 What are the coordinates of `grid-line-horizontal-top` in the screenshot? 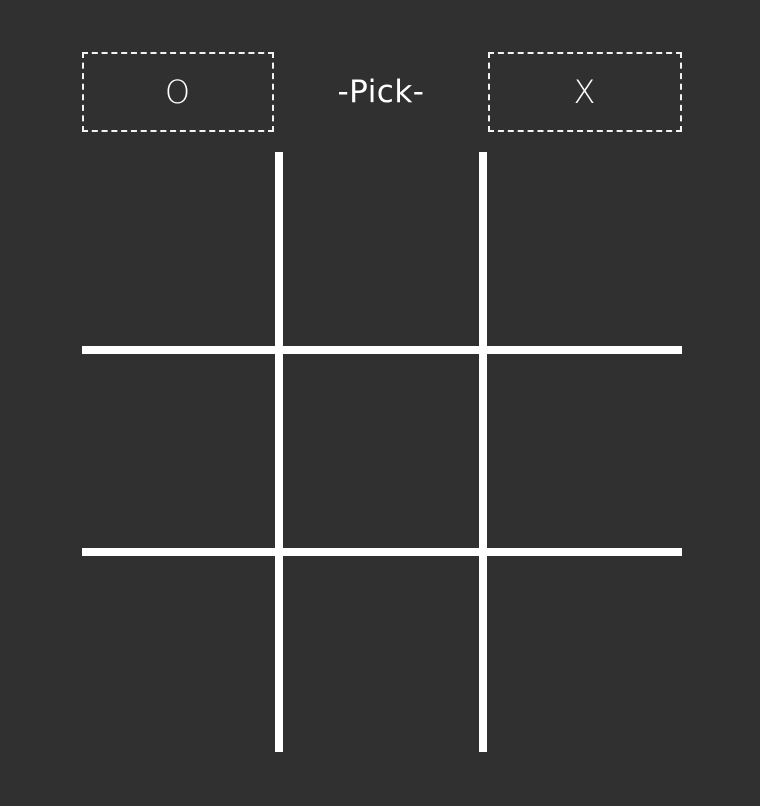 It's located at (382, 350).